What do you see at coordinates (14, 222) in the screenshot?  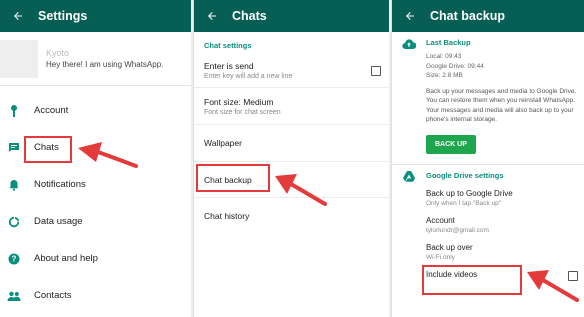 I see `data-usage-icon` at bounding box center [14, 222].